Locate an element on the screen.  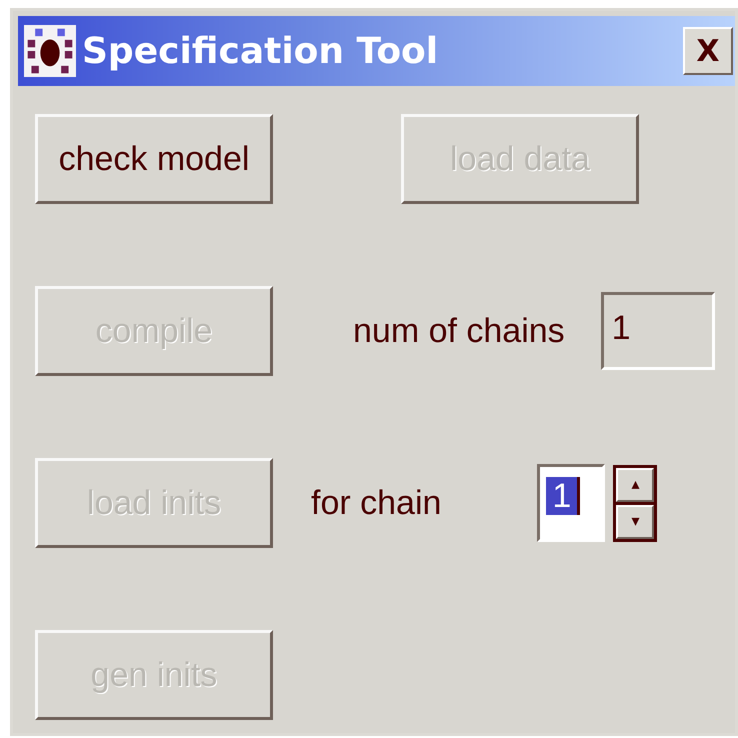
num-of-chains-label: num of chains is located at coordinates (459, 331).